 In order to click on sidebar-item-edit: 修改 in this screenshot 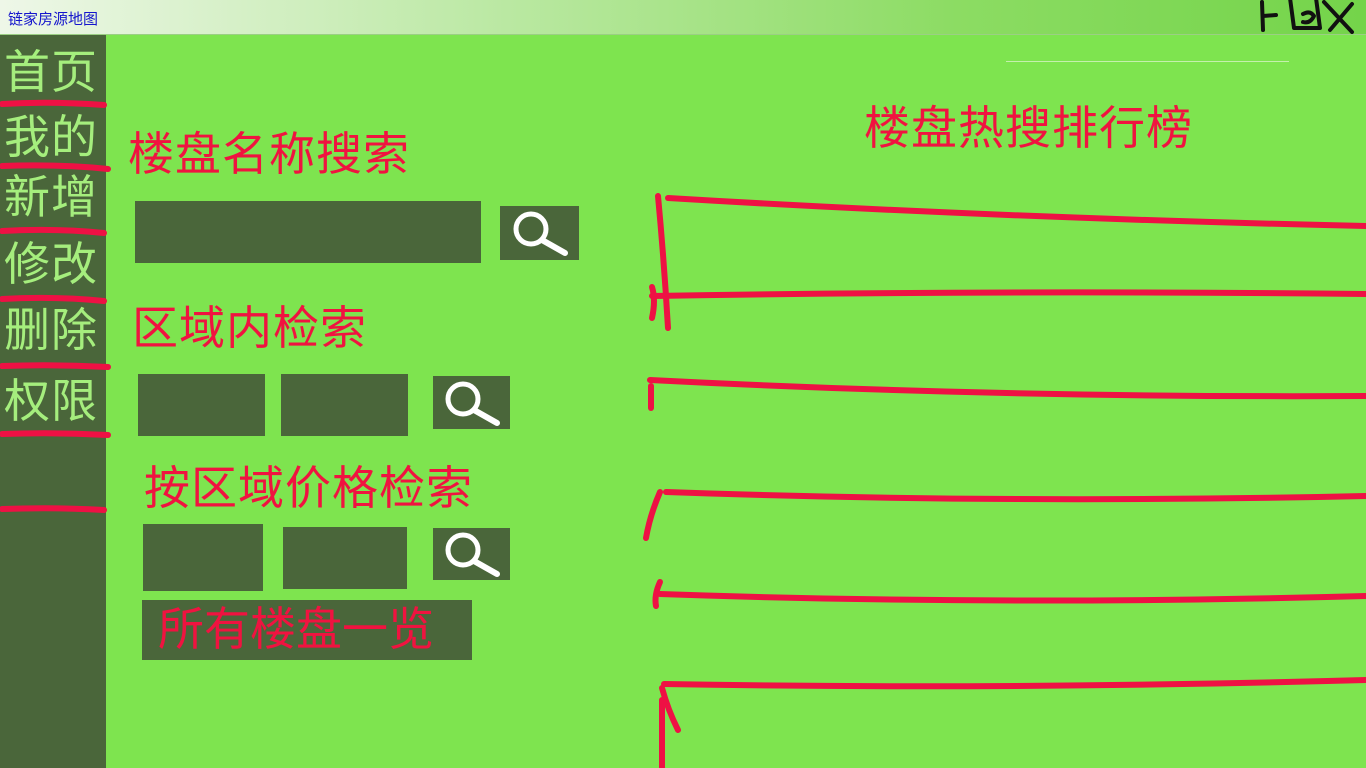, I will do `click(55, 264)`.